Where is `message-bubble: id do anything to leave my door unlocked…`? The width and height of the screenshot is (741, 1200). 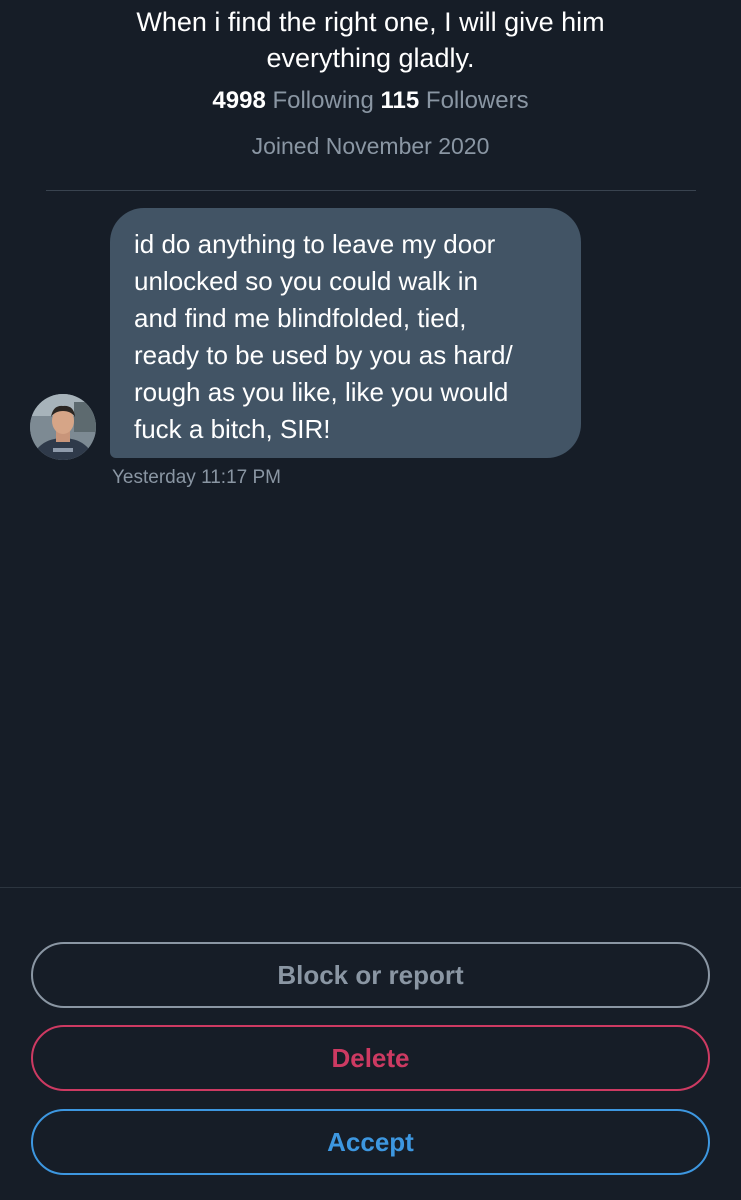
message-bubble: id do anything to leave my door unlocked… is located at coordinates (345, 333).